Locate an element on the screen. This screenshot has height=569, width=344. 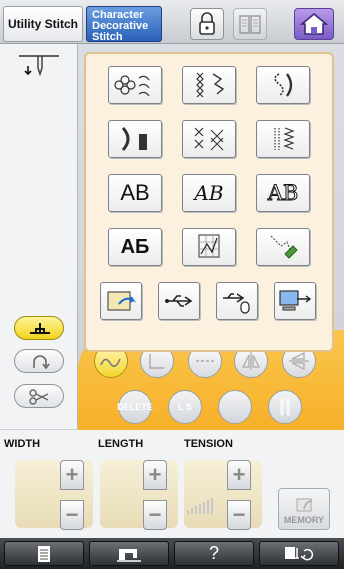
gothic-font-label: AB is located at coordinates (135, 192).